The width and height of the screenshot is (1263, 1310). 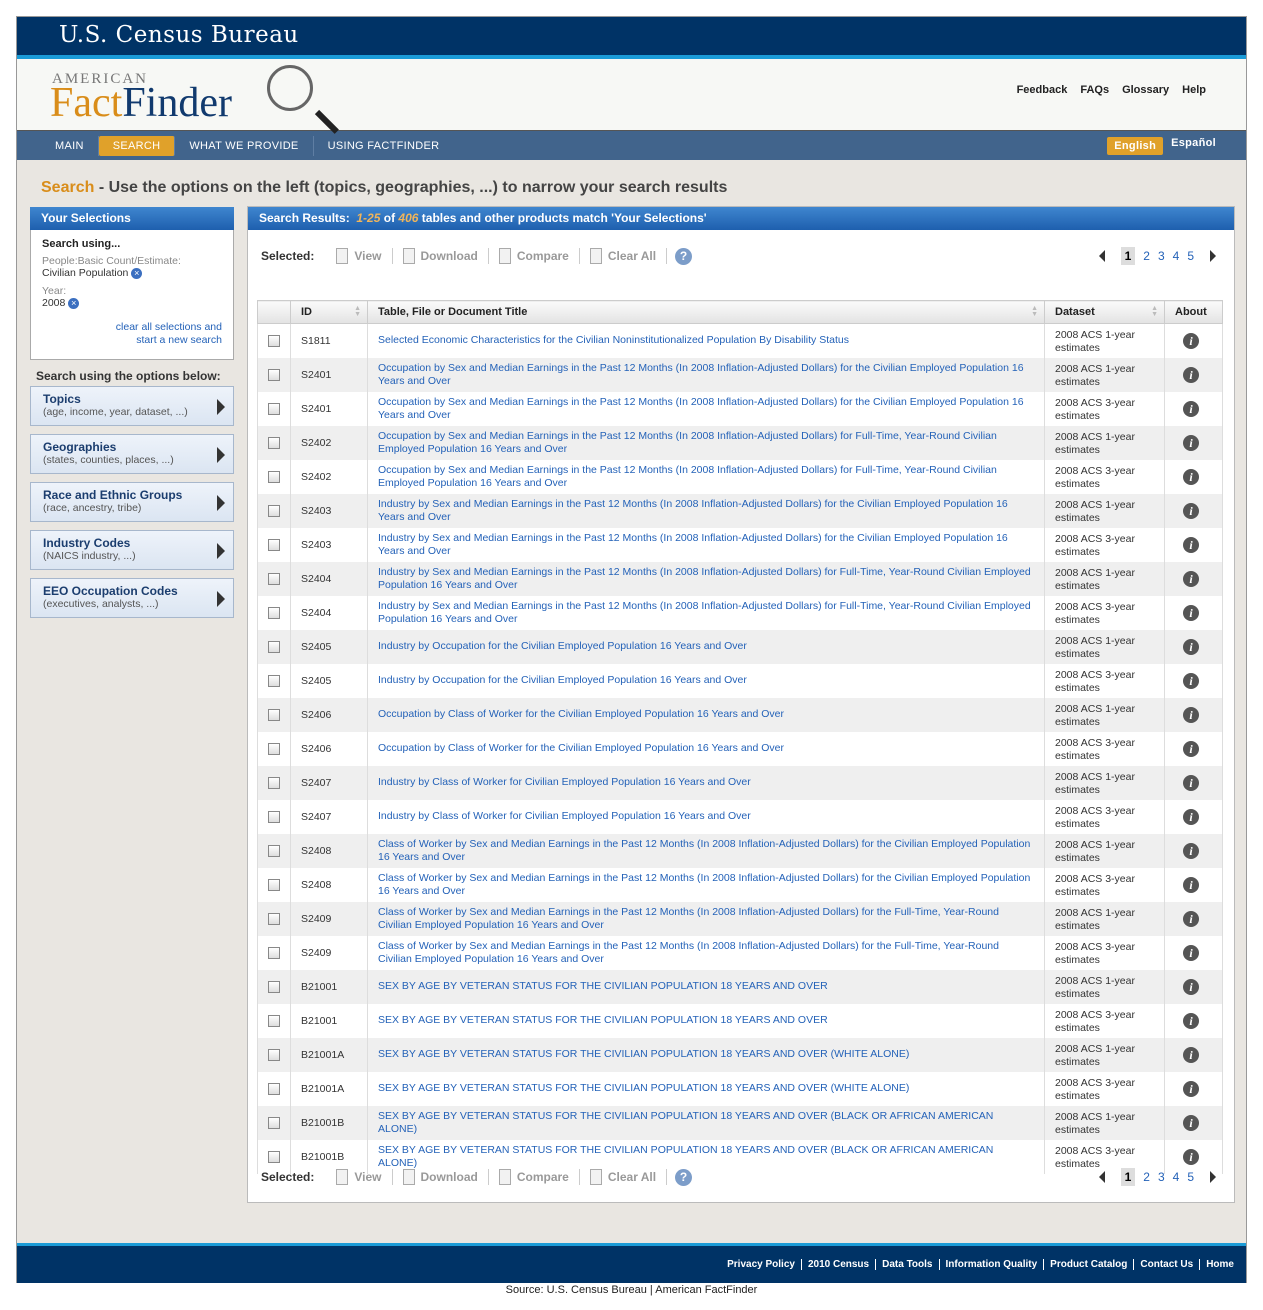 I want to click on page-link: 5, so click(x=1190, y=256).